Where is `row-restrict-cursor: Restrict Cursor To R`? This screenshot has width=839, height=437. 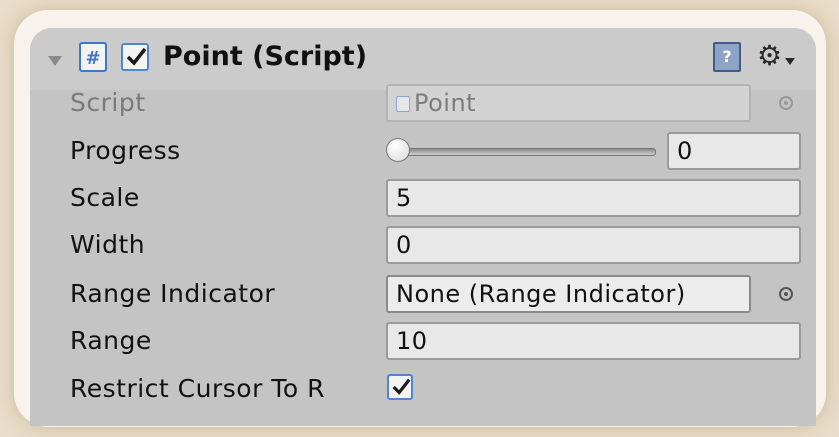 row-restrict-cursor: Restrict Cursor To R is located at coordinates (423, 392).